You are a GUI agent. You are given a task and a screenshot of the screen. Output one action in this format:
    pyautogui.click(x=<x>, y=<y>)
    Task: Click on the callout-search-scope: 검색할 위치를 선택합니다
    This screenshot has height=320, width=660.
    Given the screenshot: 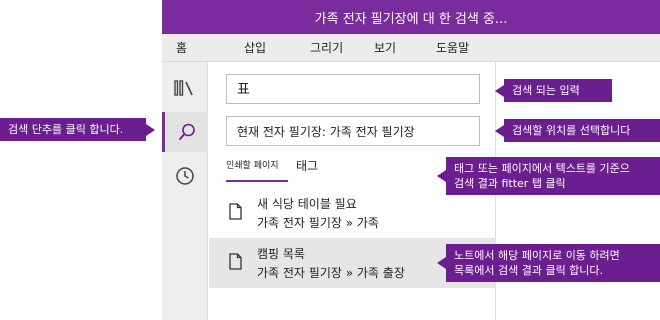 What is the action you would take?
    pyautogui.click(x=577, y=130)
    